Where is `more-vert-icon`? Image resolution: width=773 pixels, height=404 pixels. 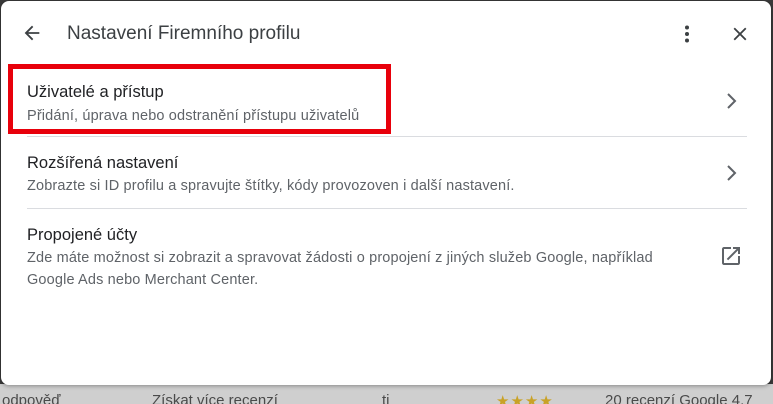
more-vert-icon is located at coordinates (687, 36).